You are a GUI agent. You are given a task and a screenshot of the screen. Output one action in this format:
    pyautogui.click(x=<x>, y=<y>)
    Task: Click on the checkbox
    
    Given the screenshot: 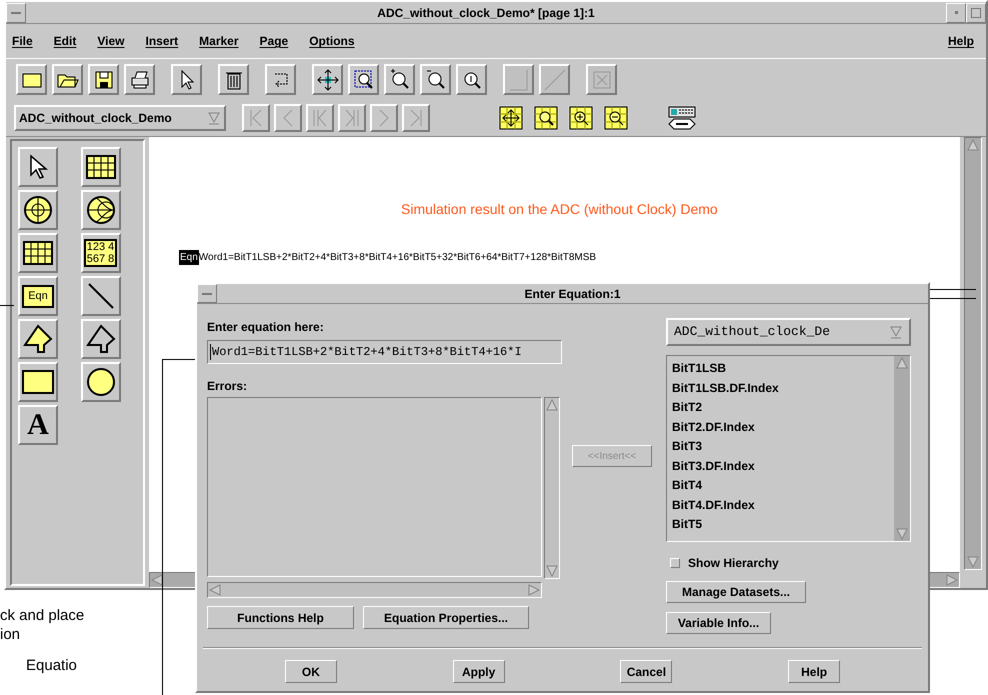 What is the action you would take?
    pyautogui.click(x=675, y=563)
    